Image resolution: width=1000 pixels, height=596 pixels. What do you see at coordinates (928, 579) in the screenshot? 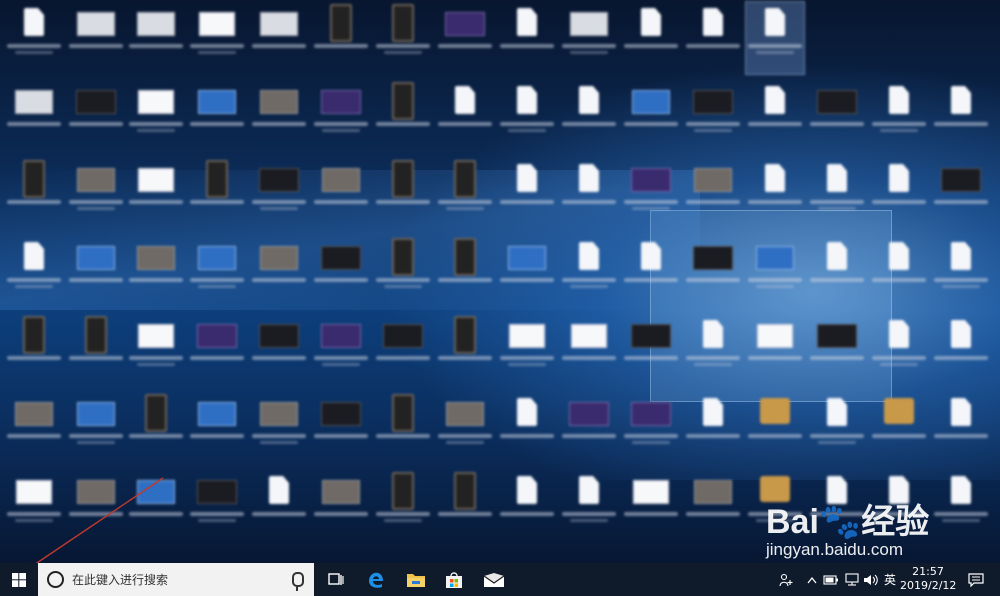
I see `clock: 21:57 2019/2/12` at bounding box center [928, 579].